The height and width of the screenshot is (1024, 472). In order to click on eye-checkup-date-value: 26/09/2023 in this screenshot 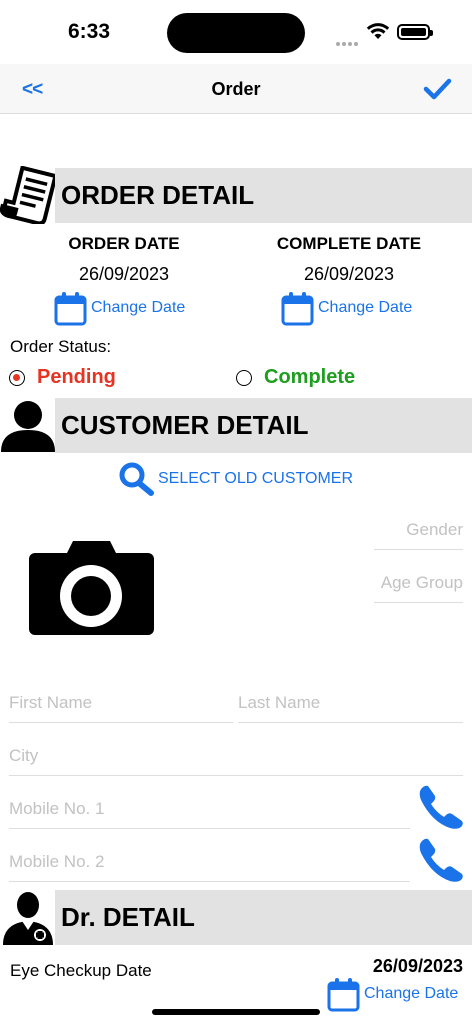, I will do `click(417, 966)`.